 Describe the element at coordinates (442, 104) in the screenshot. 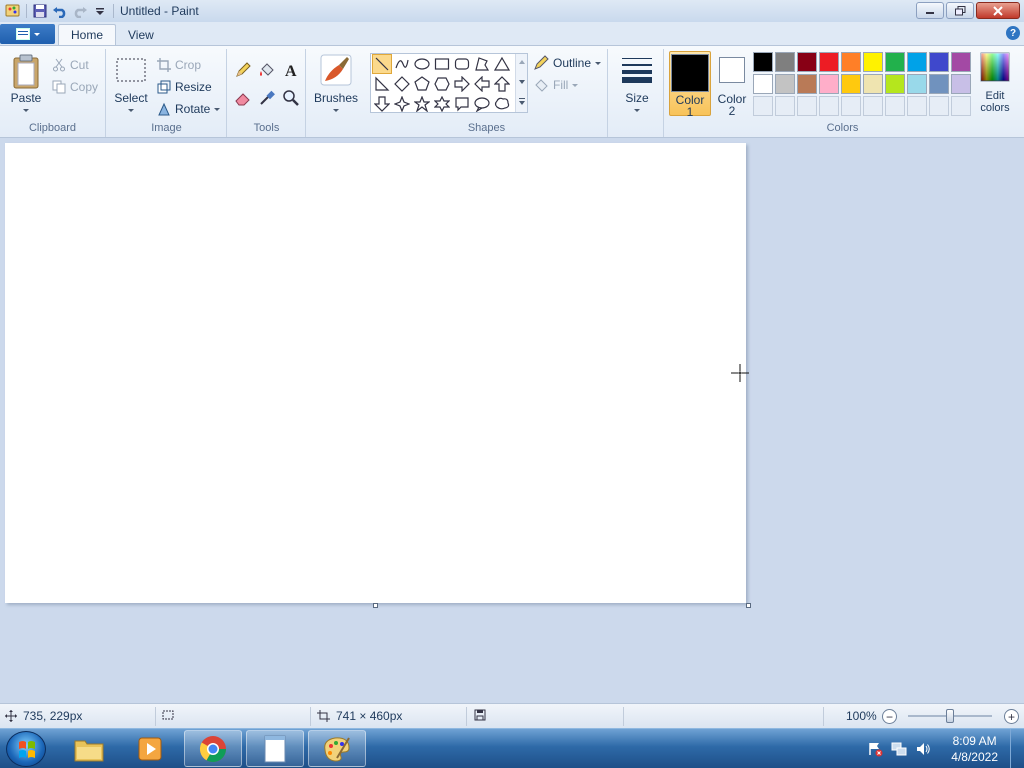

I see `six-point-star-shape-icon` at that location.